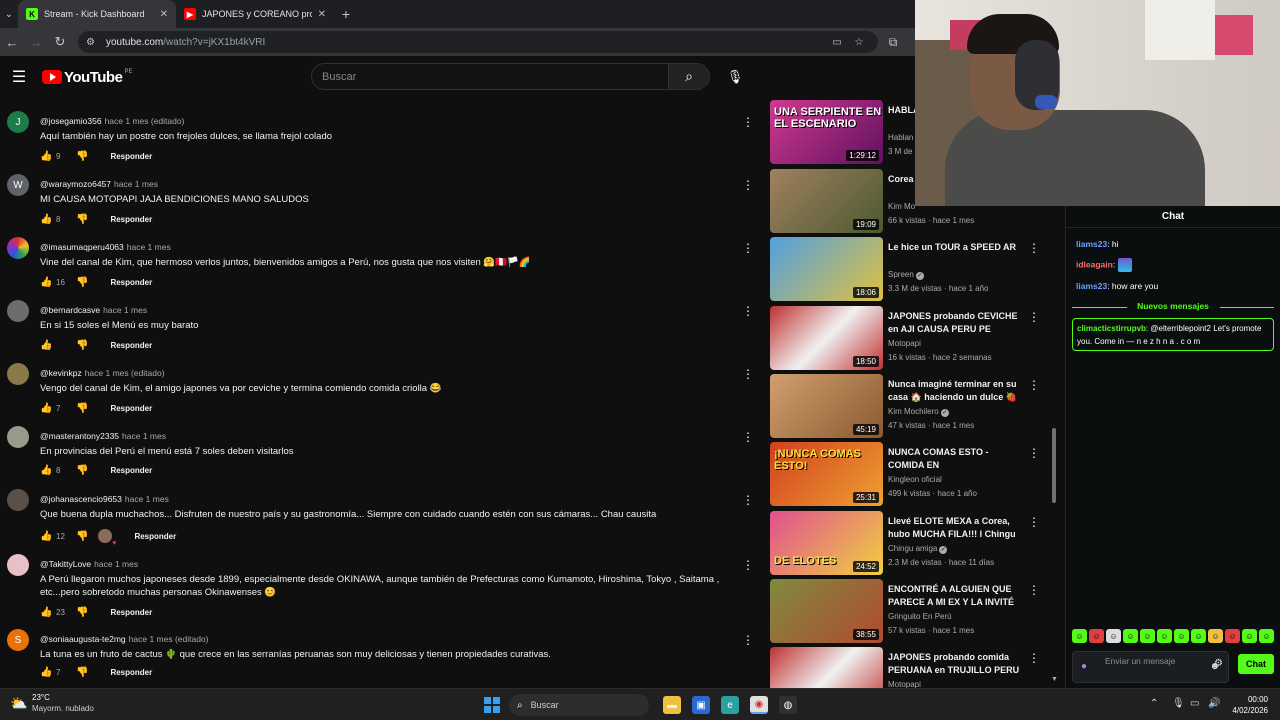 This screenshot has height=720, width=1280. I want to click on comment-author: @soniaaugusta-te2mg, so click(83, 639).